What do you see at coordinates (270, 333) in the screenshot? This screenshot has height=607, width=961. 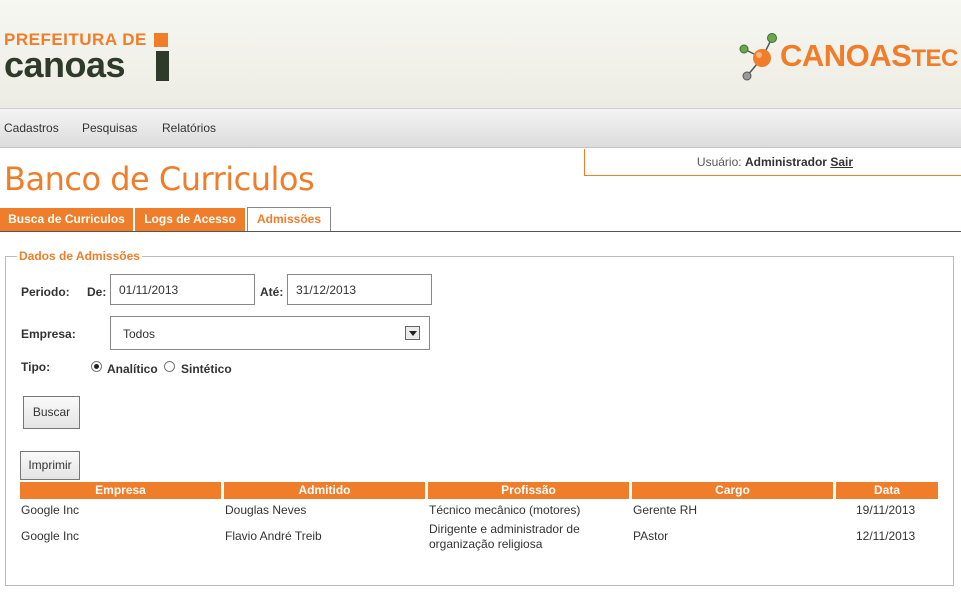 I see `empresa-select: Todos` at bounding box center [270, 333].